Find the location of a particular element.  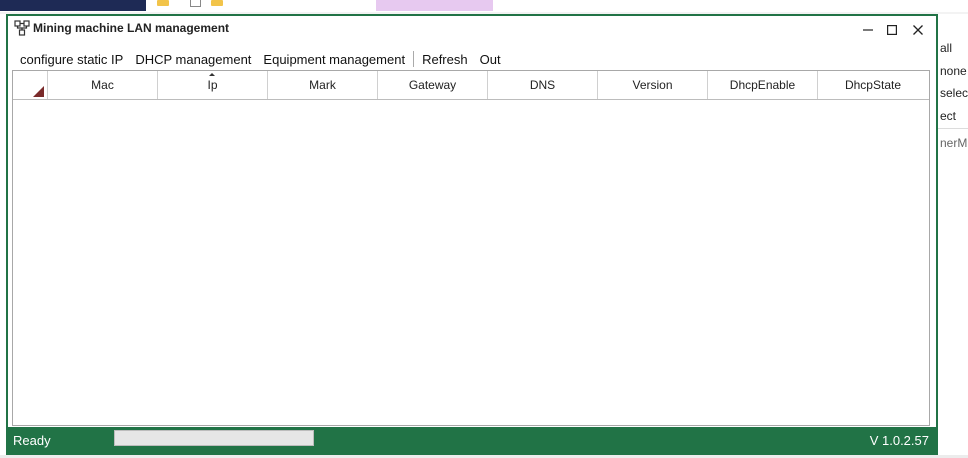

background-right-item: ect is located at coordinates (948, 116).